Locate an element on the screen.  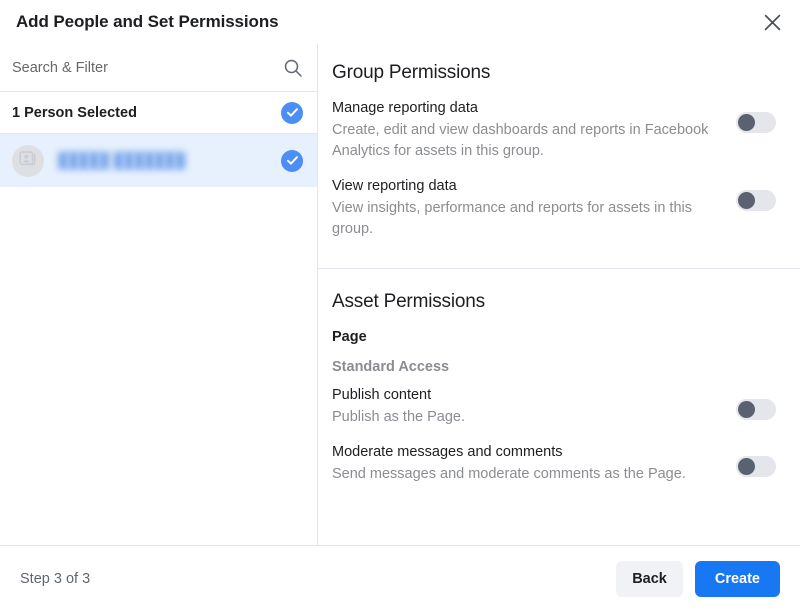
search-row is located at coordinates (158, 68).